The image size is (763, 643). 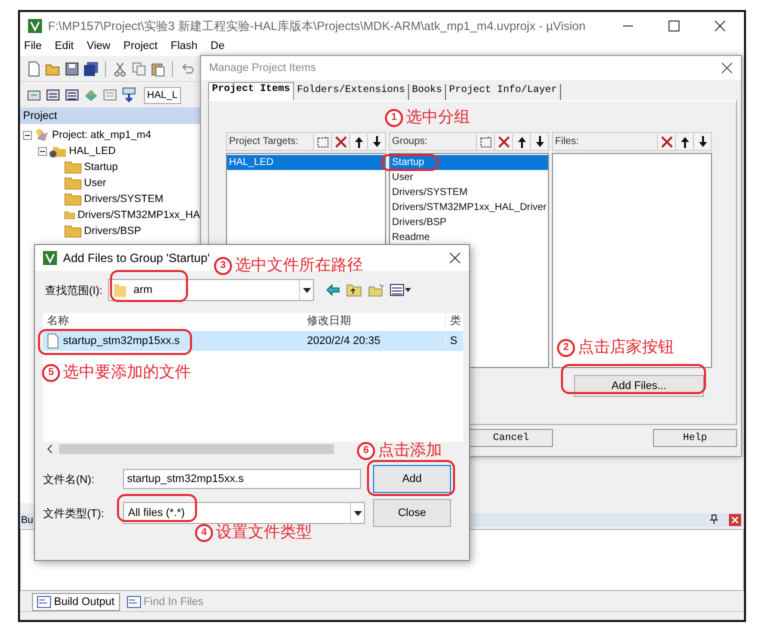 What do you see at coordinates (317, 26) in the screenshot?
I see `window-title: F:\MP157\Project\实验3 新建工程实验-HAL库版本\Projects\MDK-ARM\atk_mp1_m4.uvprojx - µVision` at bounding box center [317, 26].